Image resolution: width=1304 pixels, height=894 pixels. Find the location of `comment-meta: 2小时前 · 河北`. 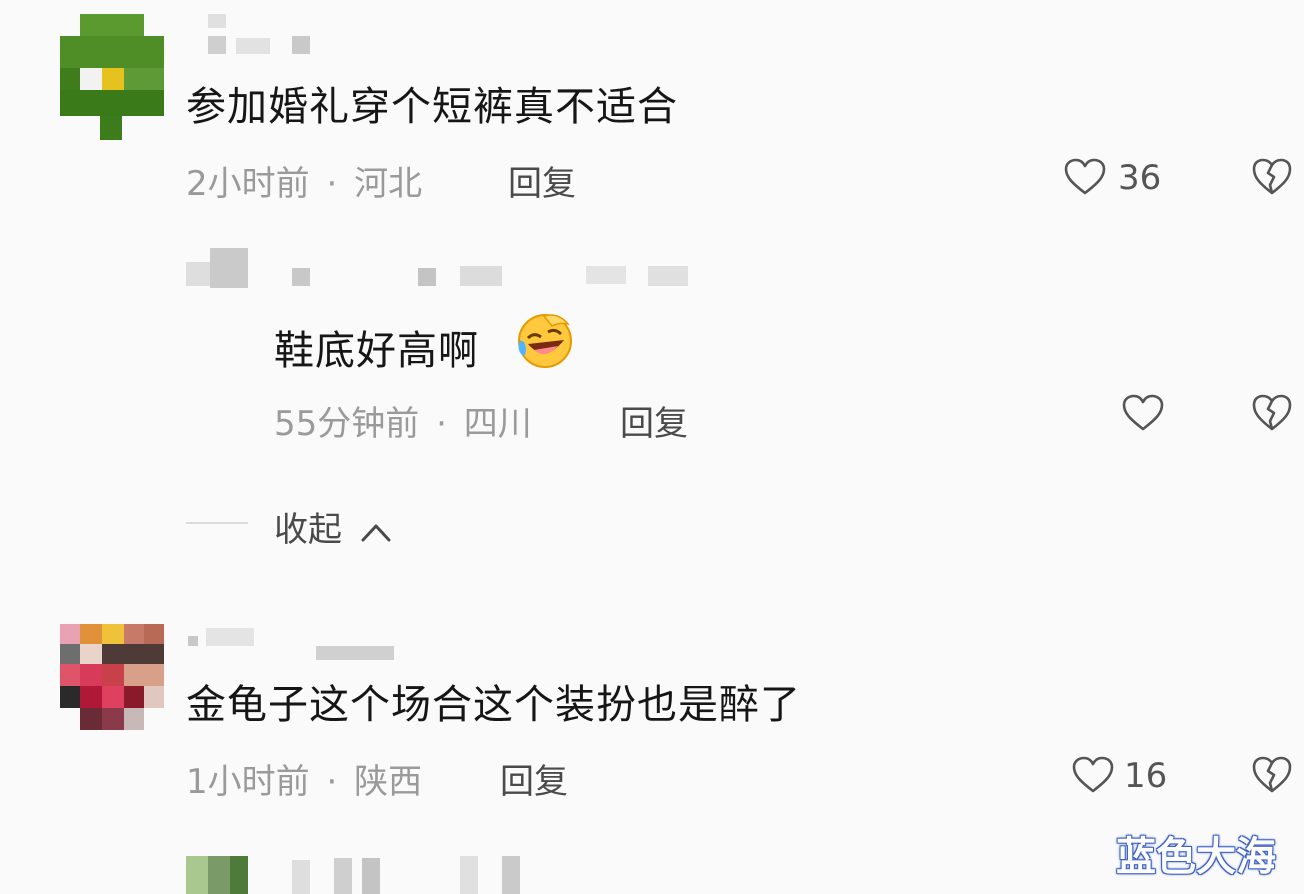

comment-meta: 2小时前 · 河北 is located at coordinates (304, 180).